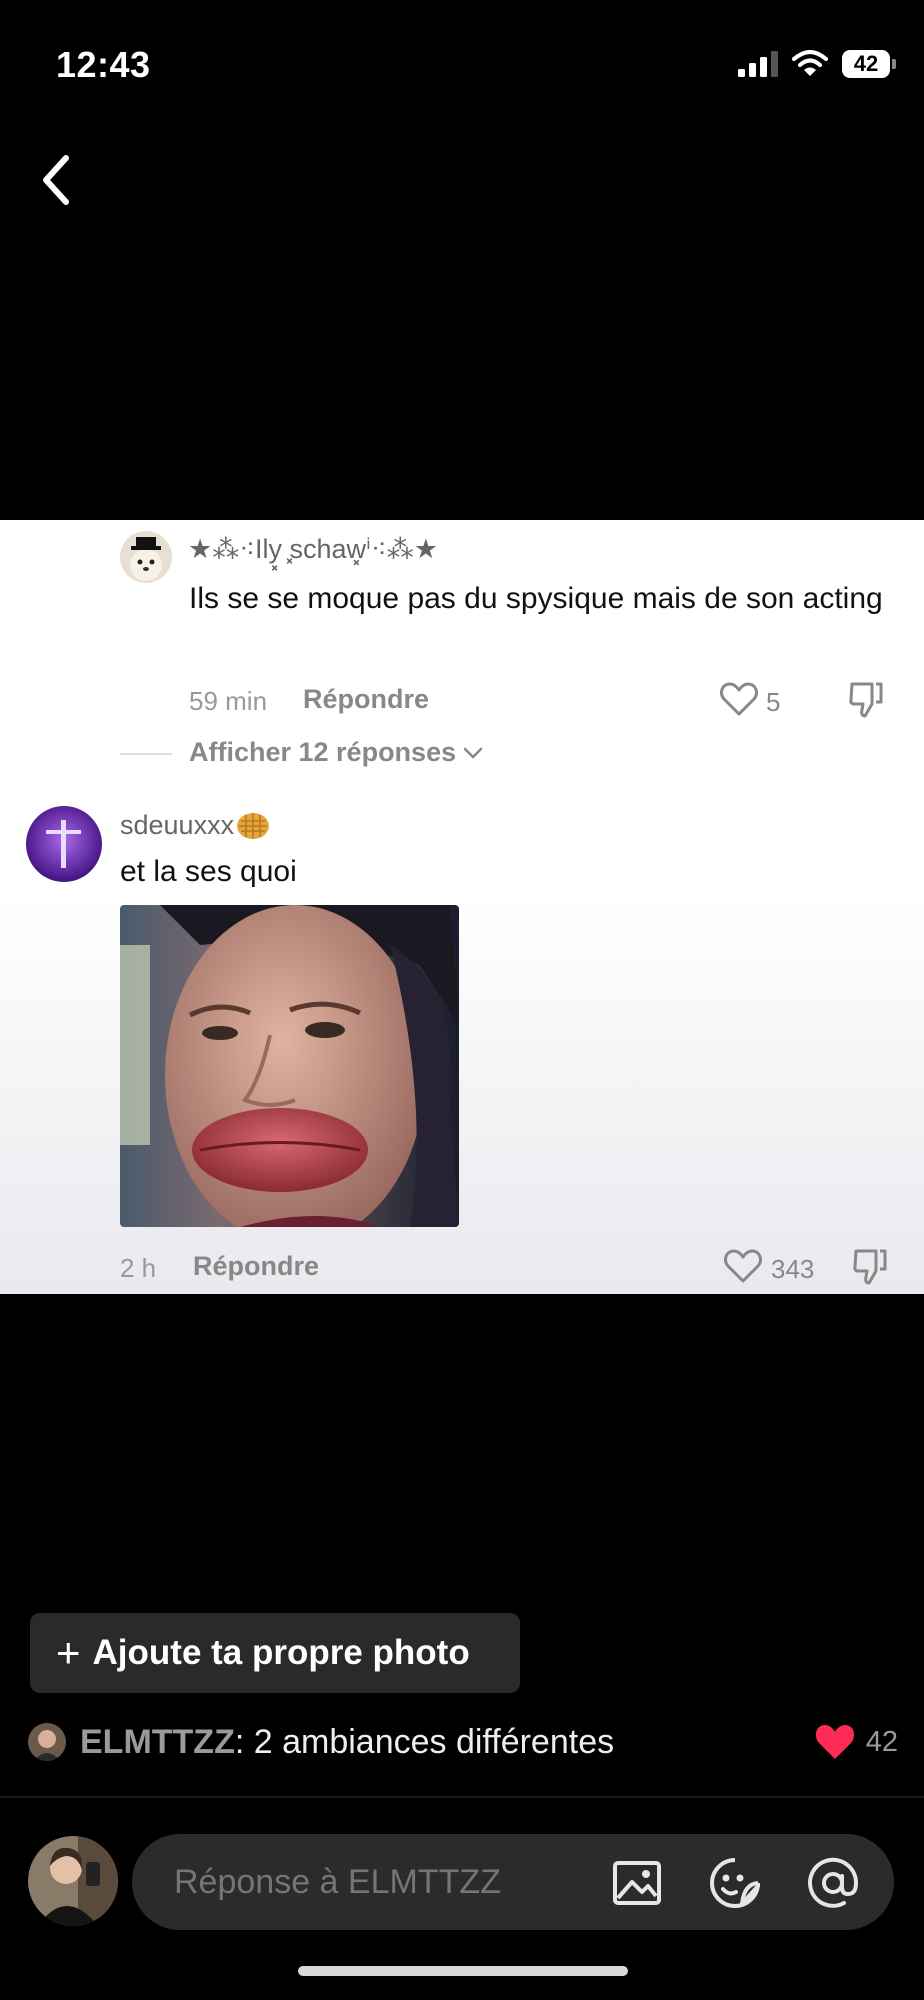  I want to click on caption-like-count: 42, so click(881, 1741).